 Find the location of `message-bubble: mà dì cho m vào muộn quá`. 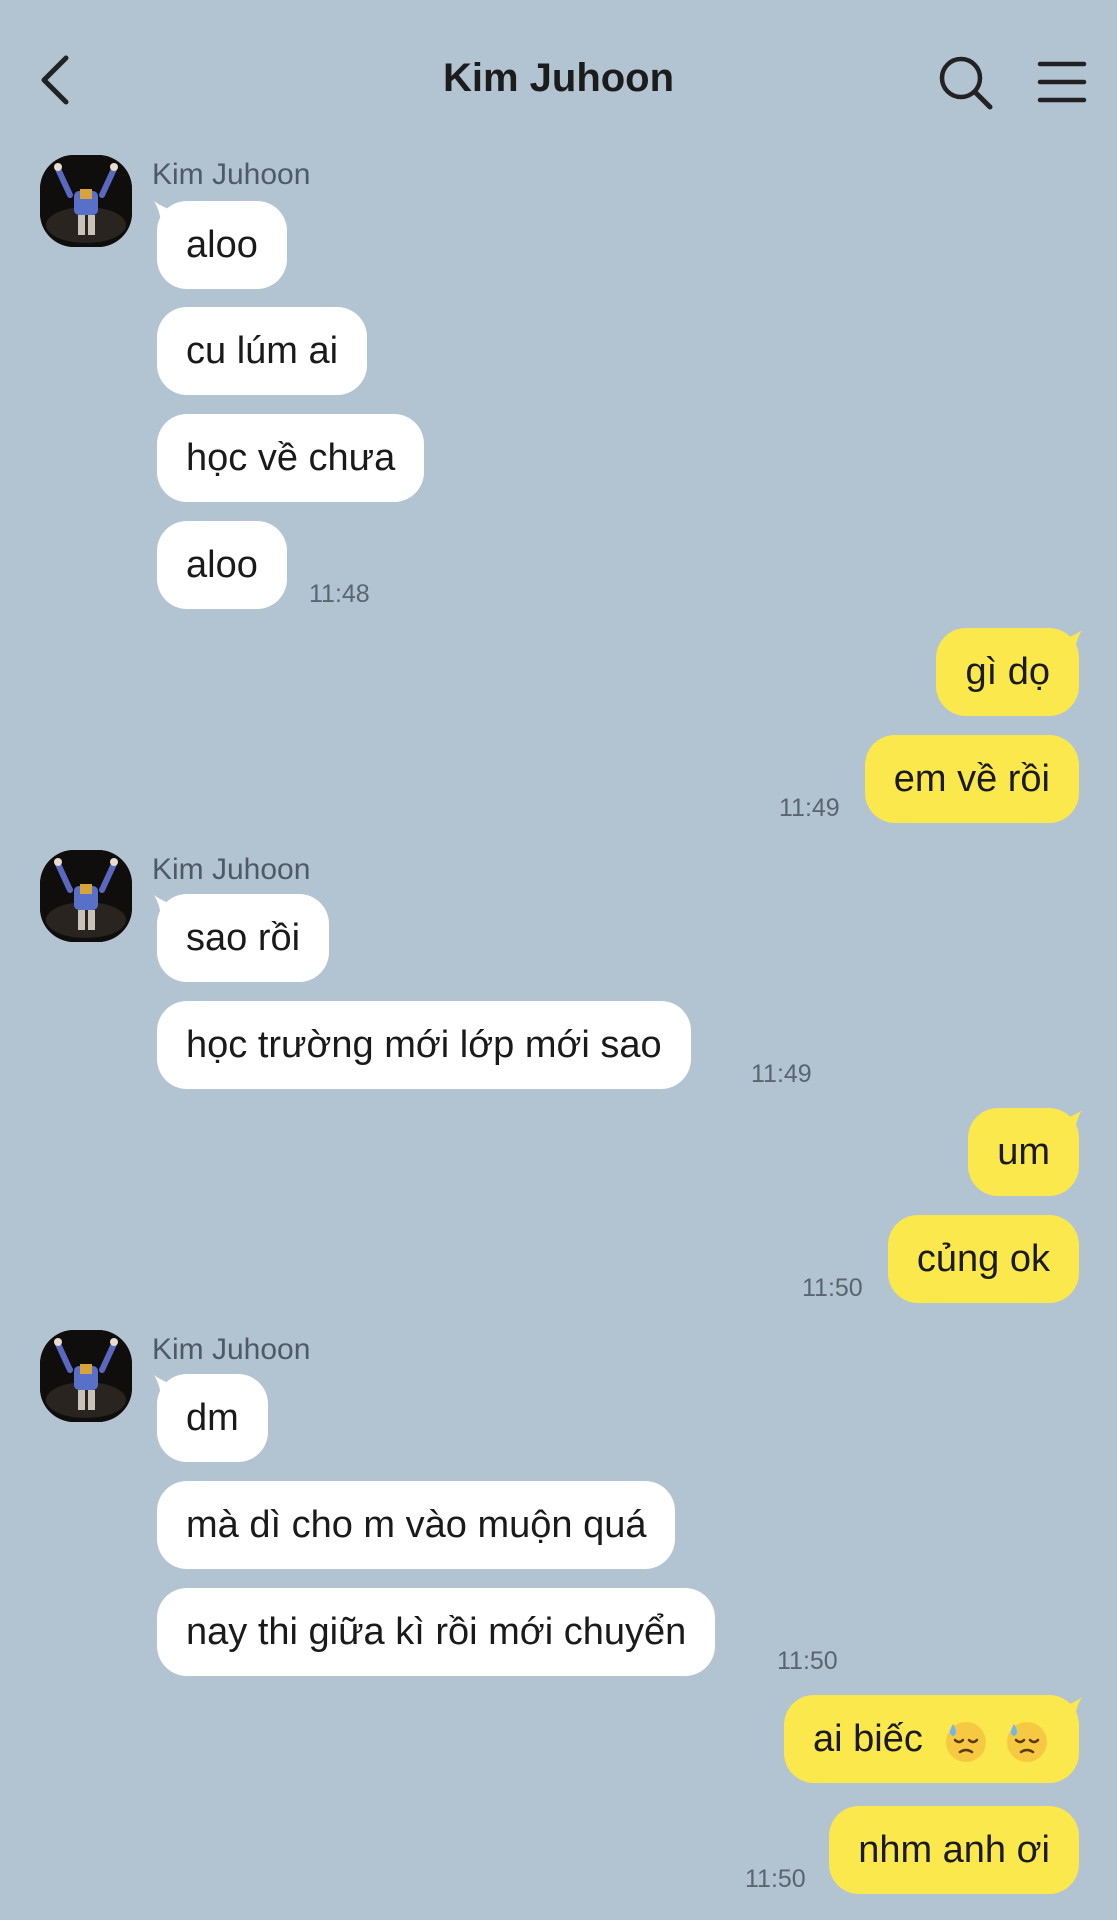

message-bubble: mà dì cho m vào muộn quá is located at coordinates (416, 1525).